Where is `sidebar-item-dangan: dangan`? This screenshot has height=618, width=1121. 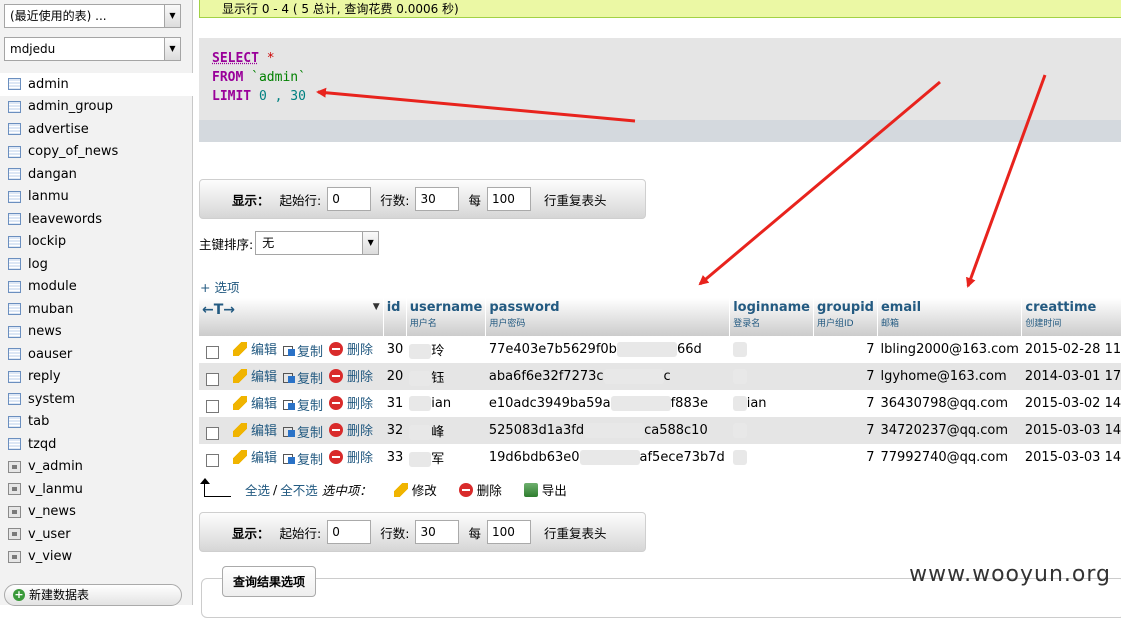 sidebar-item-dangan: dangan is located at coordinates (96, 174).